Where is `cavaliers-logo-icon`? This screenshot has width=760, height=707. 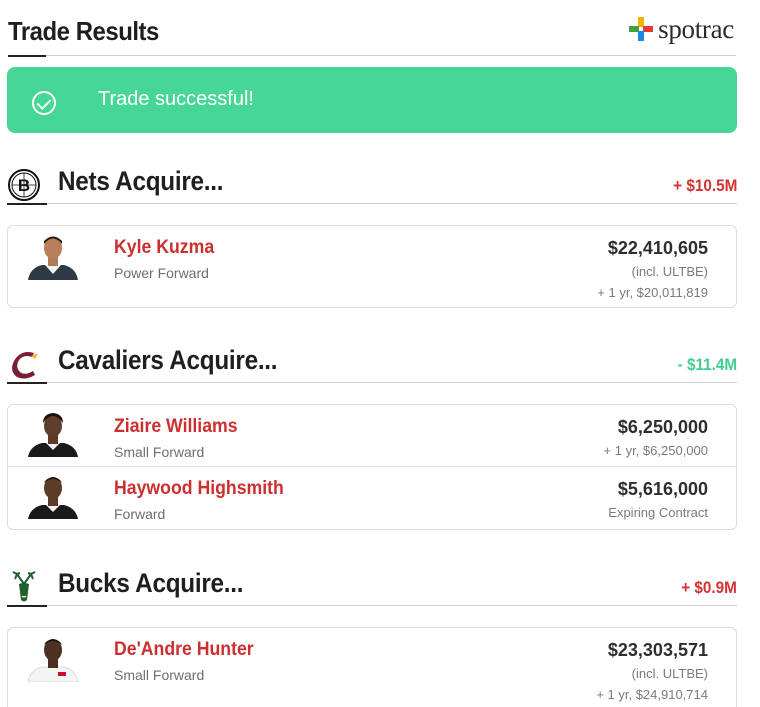
cavaliers-logo-icon is located at coordinates (25, 365).